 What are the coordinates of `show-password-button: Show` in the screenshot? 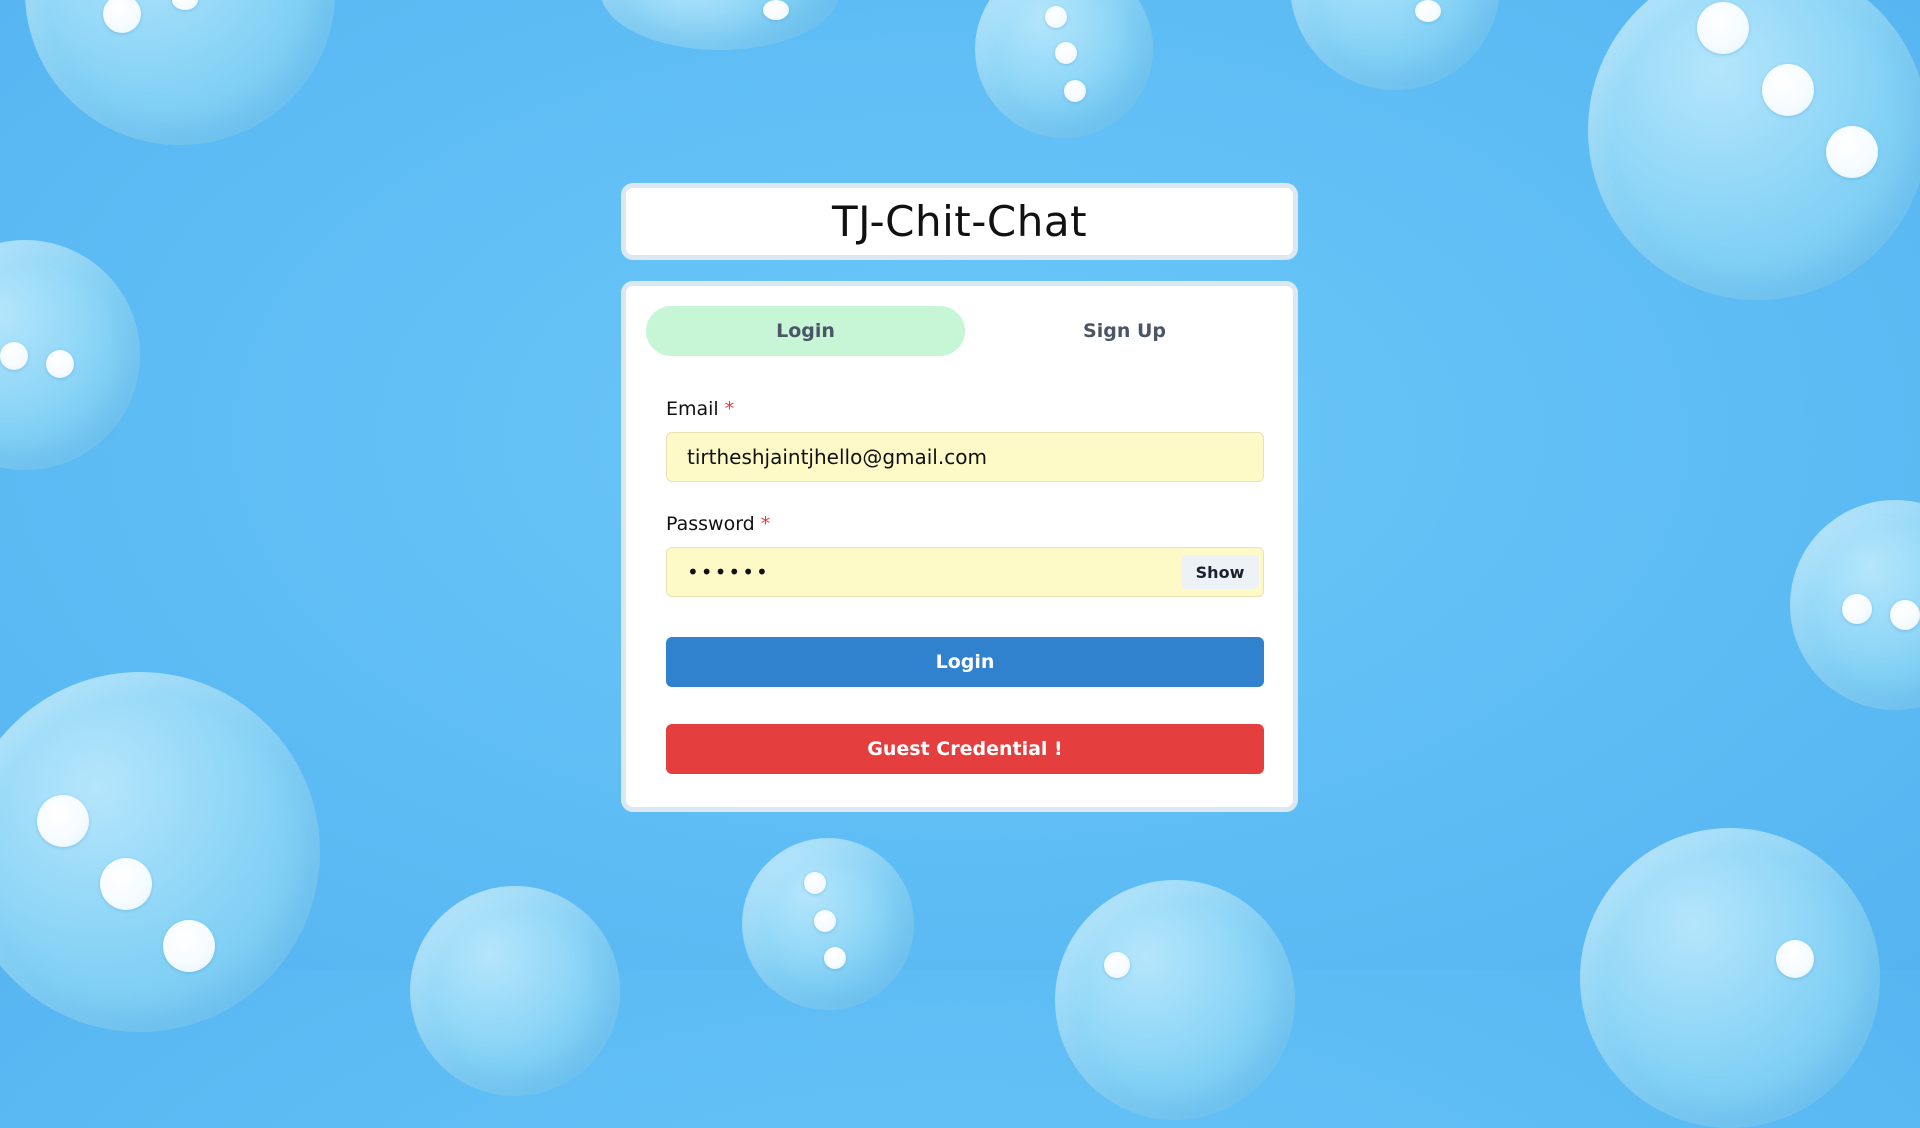 It's located at (1220, 572).